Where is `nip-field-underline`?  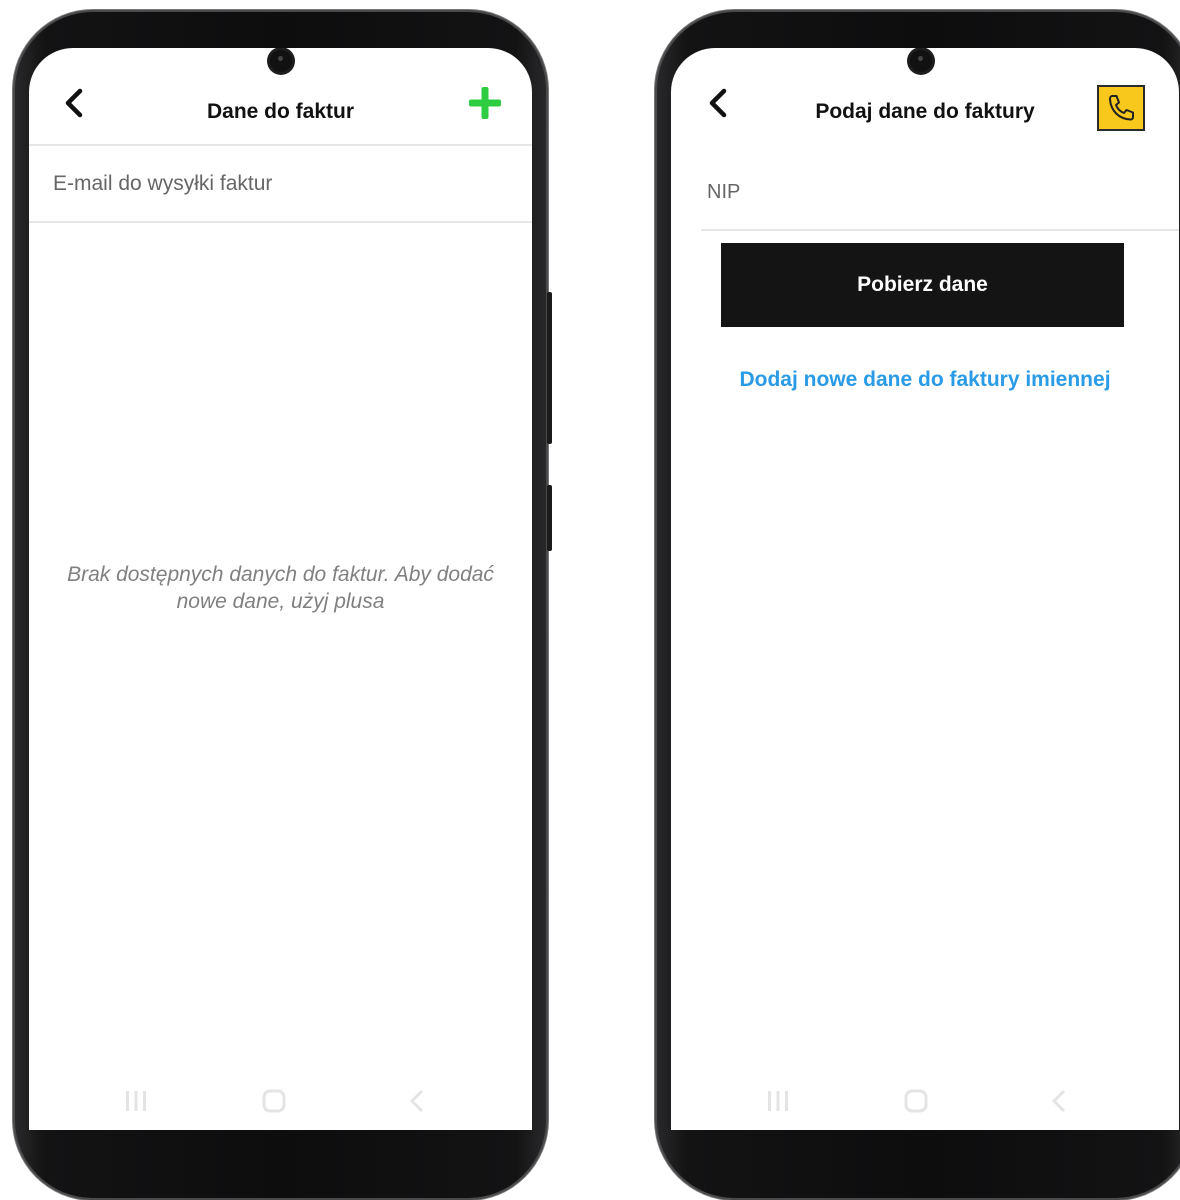 nip-field-underline is located at coordinates (940, 230).